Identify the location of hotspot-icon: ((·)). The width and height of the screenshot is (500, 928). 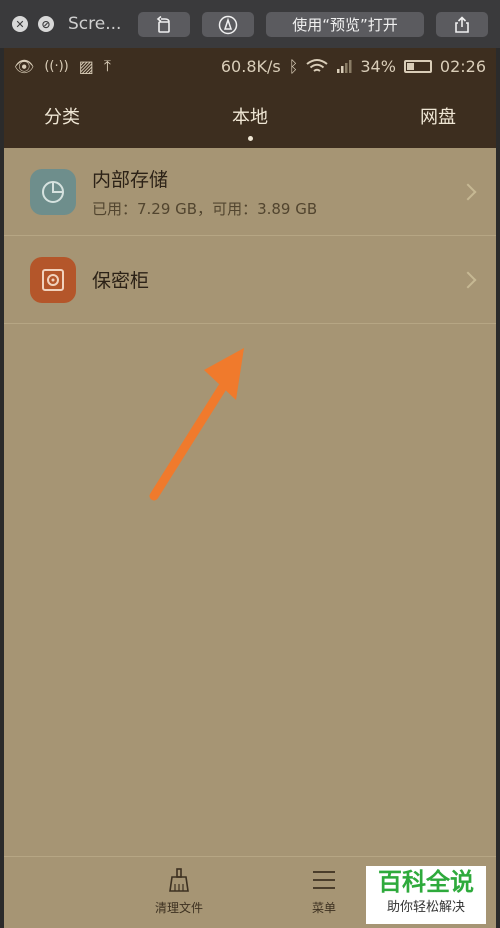
(56, 66).